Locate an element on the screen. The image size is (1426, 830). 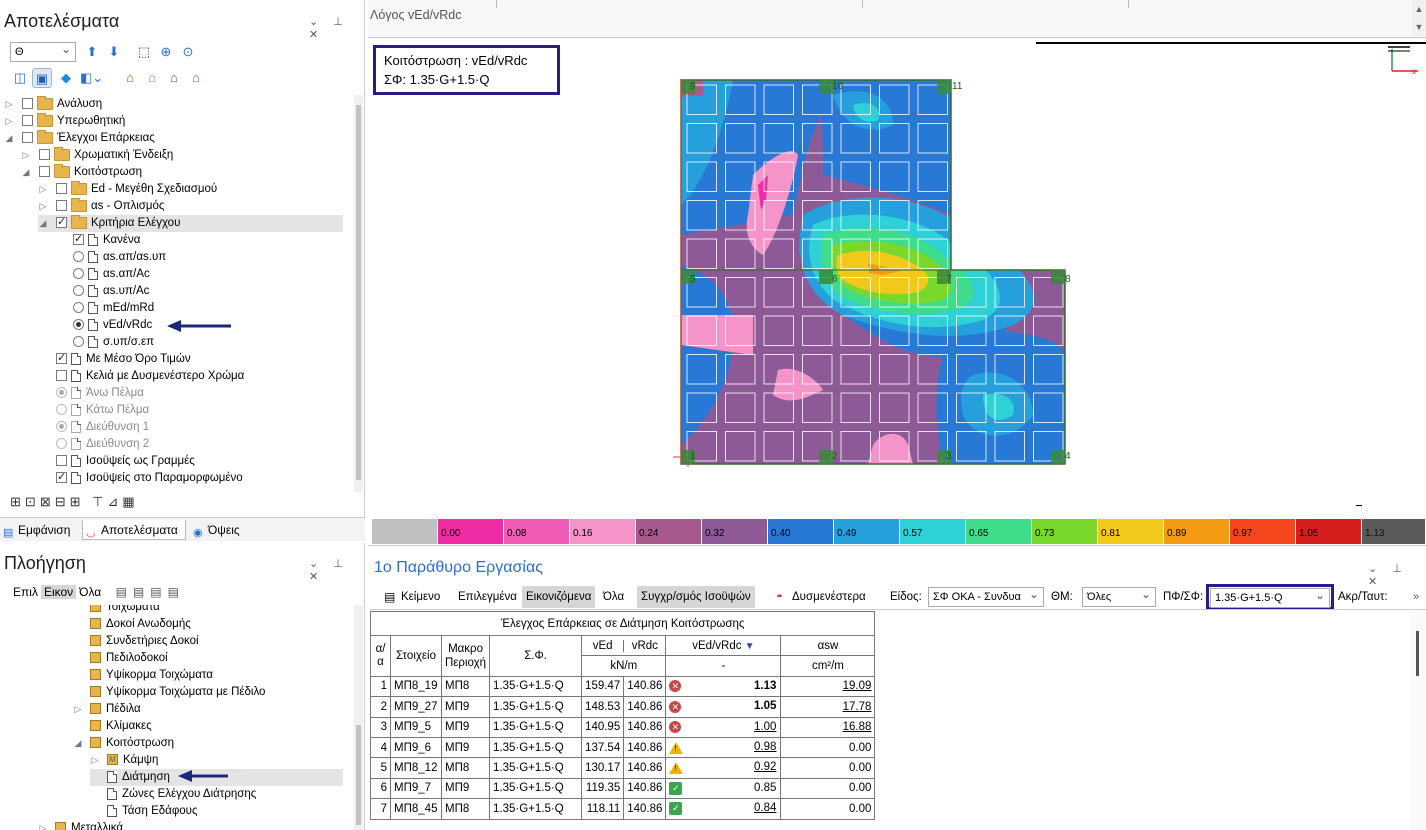
col-macro: Μακρο Περιοχή is located at coordinates (465, 656).